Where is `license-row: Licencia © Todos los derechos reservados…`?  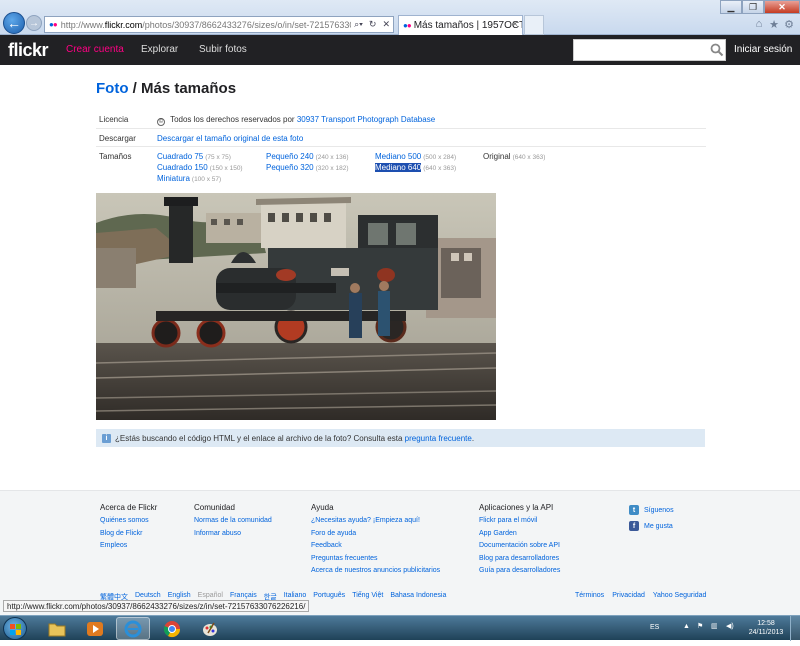
license-row: Licencia © Todos los derechos reservados… is located at coordinates (401, 119).